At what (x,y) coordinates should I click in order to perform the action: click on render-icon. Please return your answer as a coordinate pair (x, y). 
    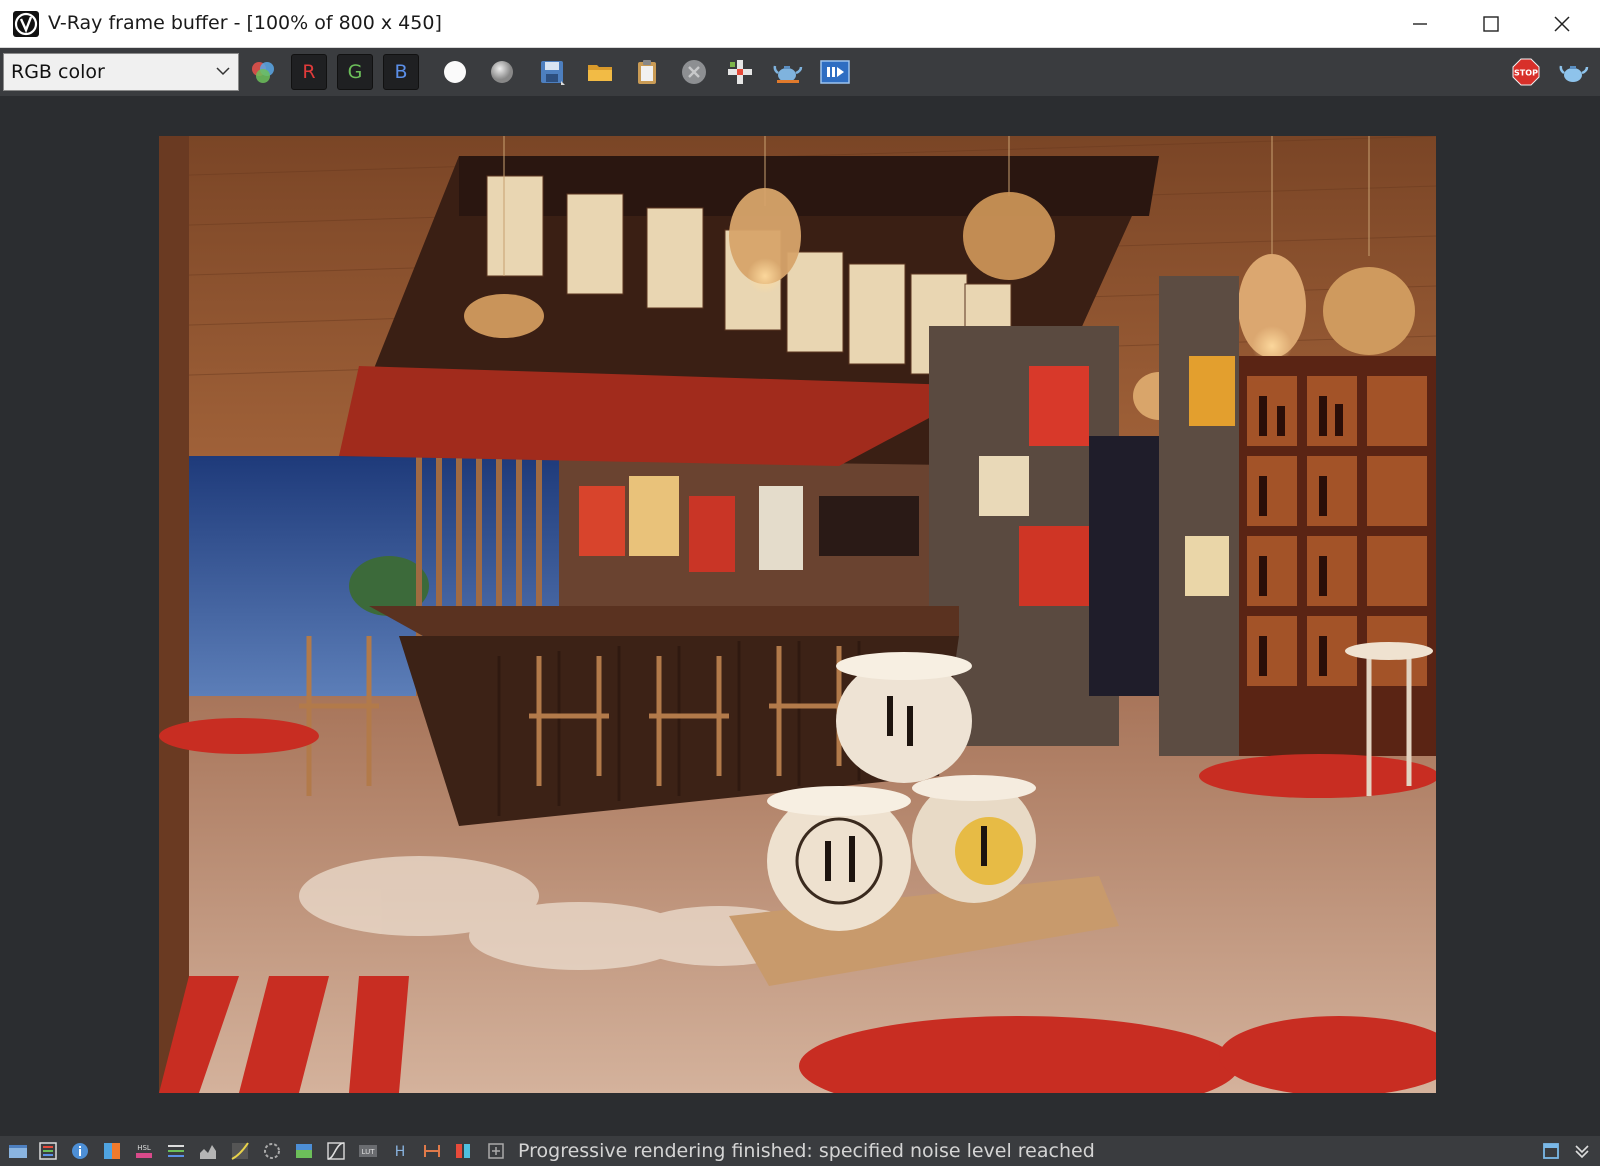
    Looking at the image, I should click on (1574, 73).